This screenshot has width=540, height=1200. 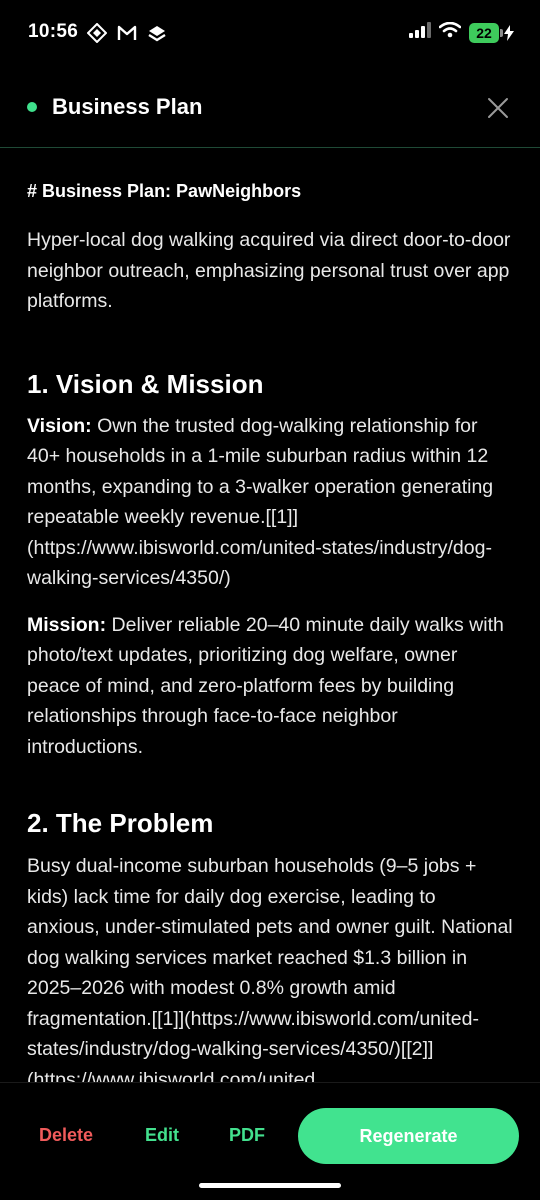 What do you see at coordinates (408, 1136) in the screenshot?
I see `regenerate-button: Regenerate` at bounding box center [408, 1136].